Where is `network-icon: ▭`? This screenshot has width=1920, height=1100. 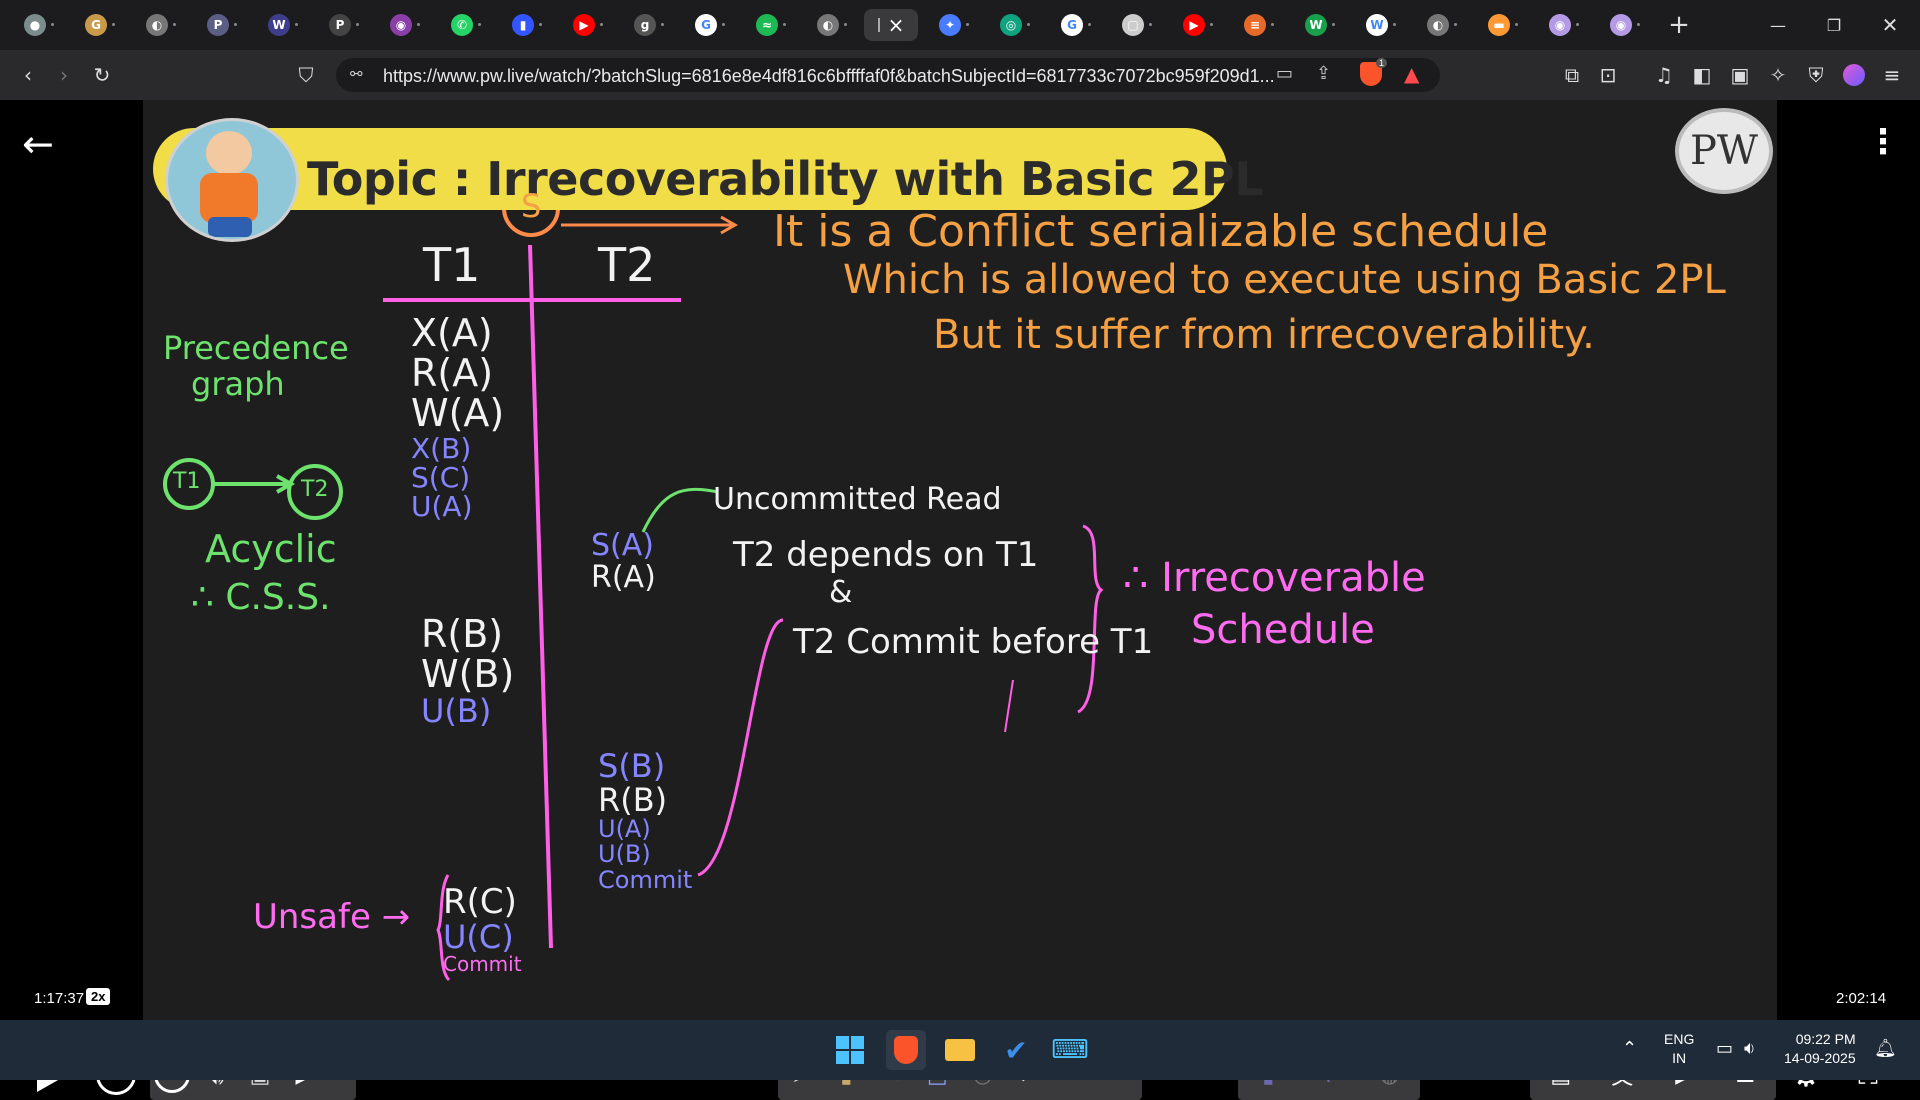
network-icon: ▭ is located at coordinates (1724, 1048).